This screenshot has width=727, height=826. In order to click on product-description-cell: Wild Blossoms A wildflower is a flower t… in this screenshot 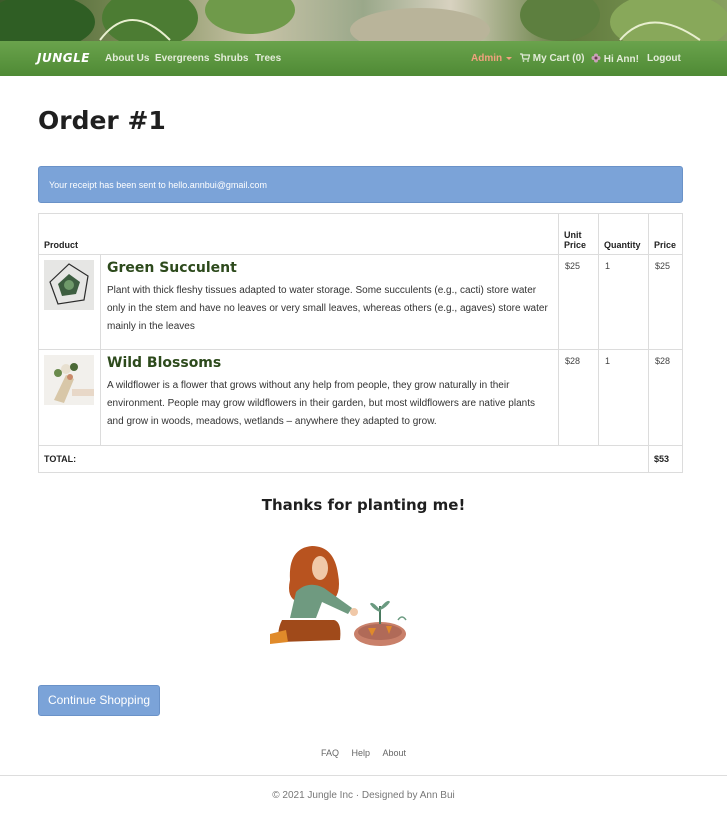, I will do `click(329, 397)`.